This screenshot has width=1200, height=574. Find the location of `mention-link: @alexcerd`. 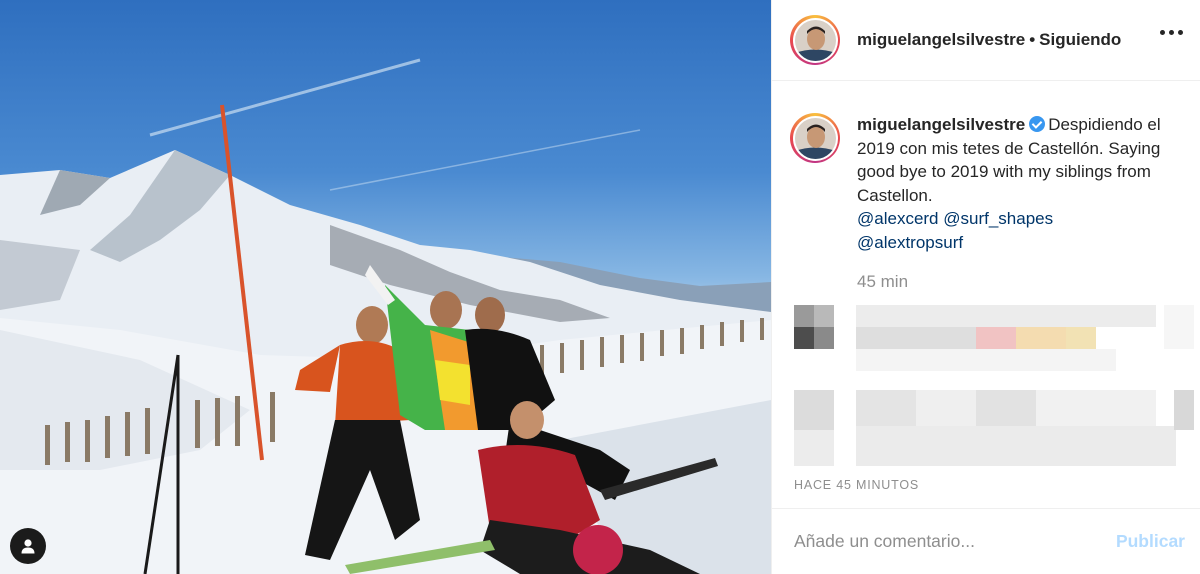

mention-link: @alexcerd is located at coordinates (898, 218).